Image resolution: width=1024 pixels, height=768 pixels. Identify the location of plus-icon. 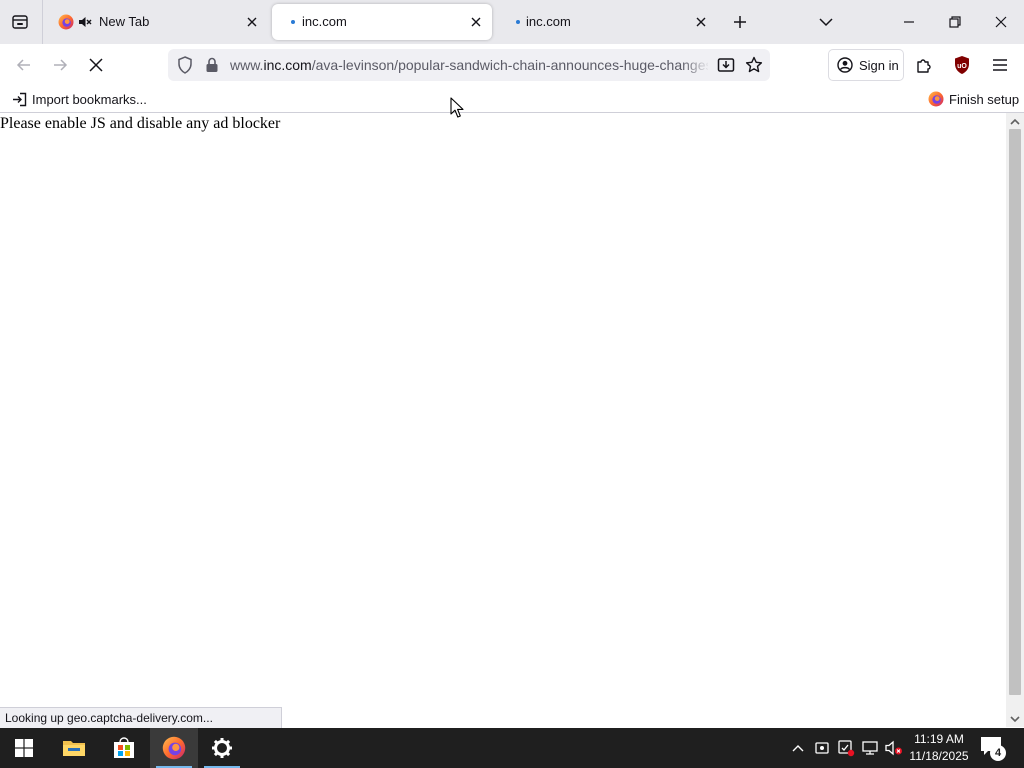
(740, 22).